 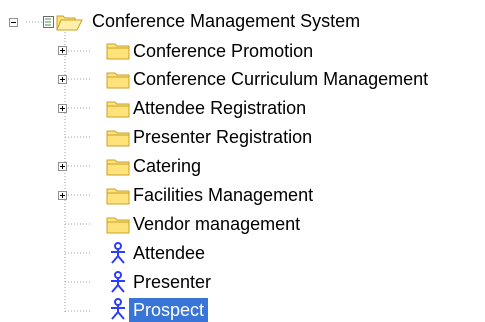 I want to click on tree-item-prospect: Prospect, so click(x=169, y=310).